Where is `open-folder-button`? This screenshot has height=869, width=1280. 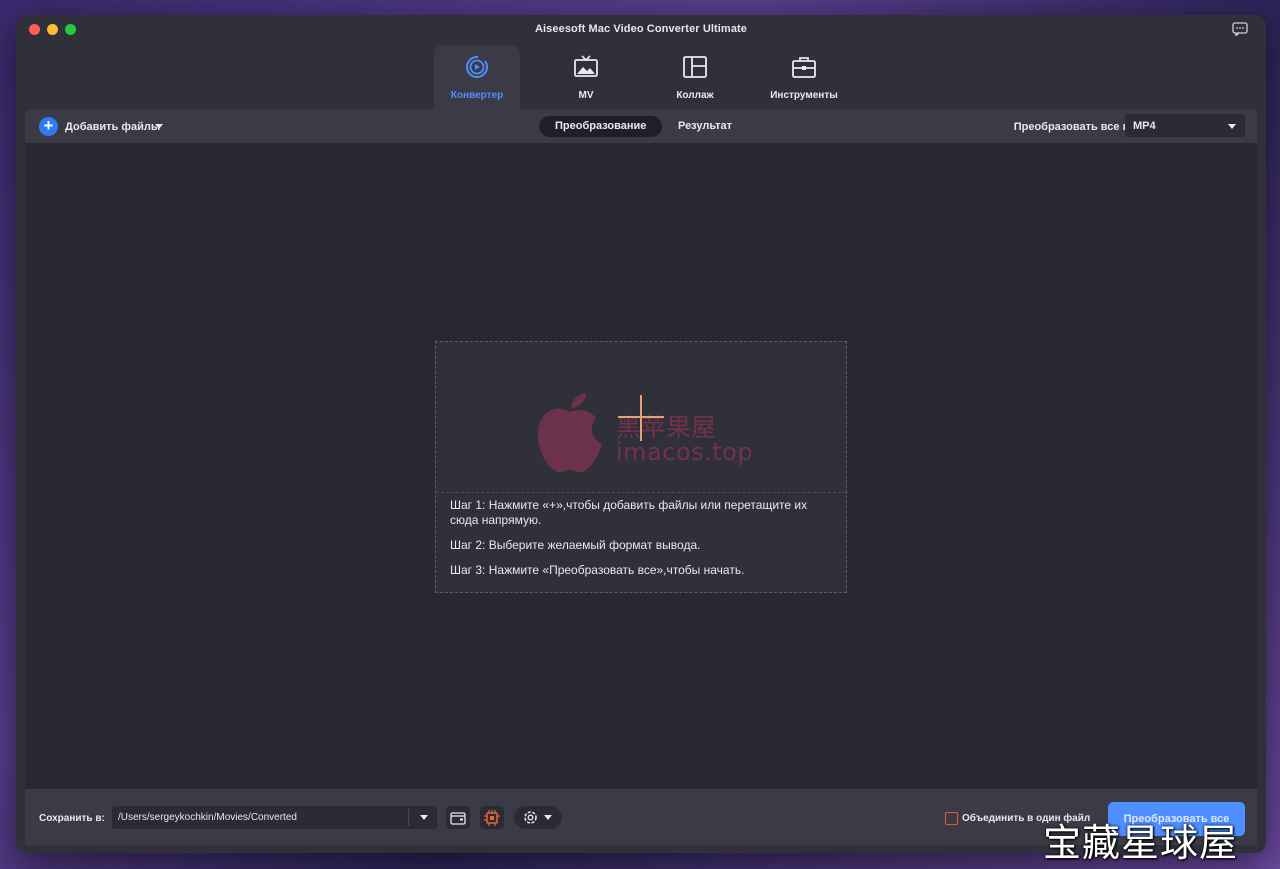 open-folder-button is located at coordinates (458, 817).